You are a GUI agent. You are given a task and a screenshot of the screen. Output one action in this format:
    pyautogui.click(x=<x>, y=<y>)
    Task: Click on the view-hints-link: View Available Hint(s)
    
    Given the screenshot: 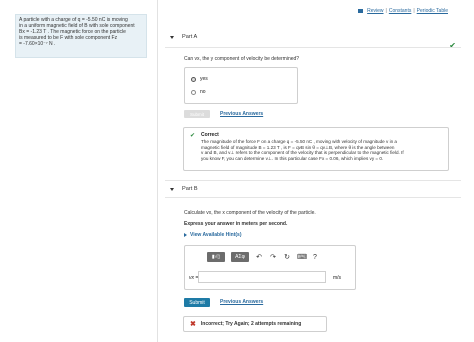 What is the action you would take?
    pyautogui.click(x=213, y=235)
    